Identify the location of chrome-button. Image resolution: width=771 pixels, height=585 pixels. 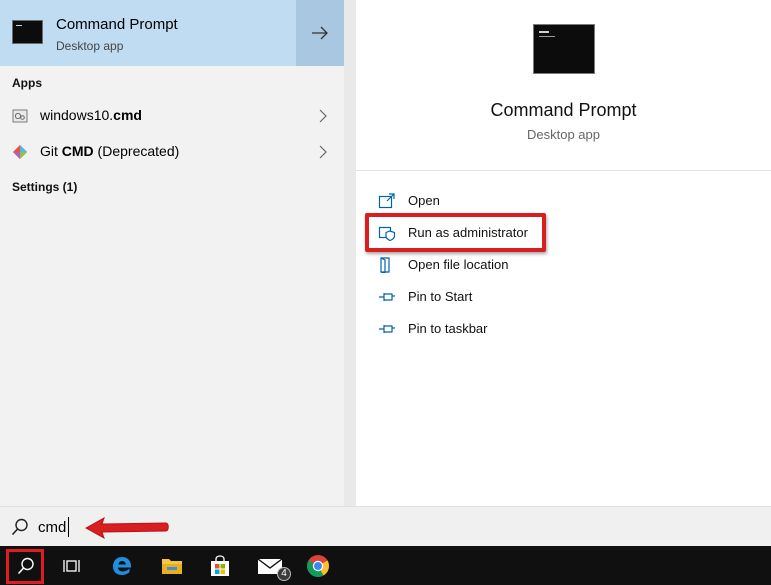
(318, 565).